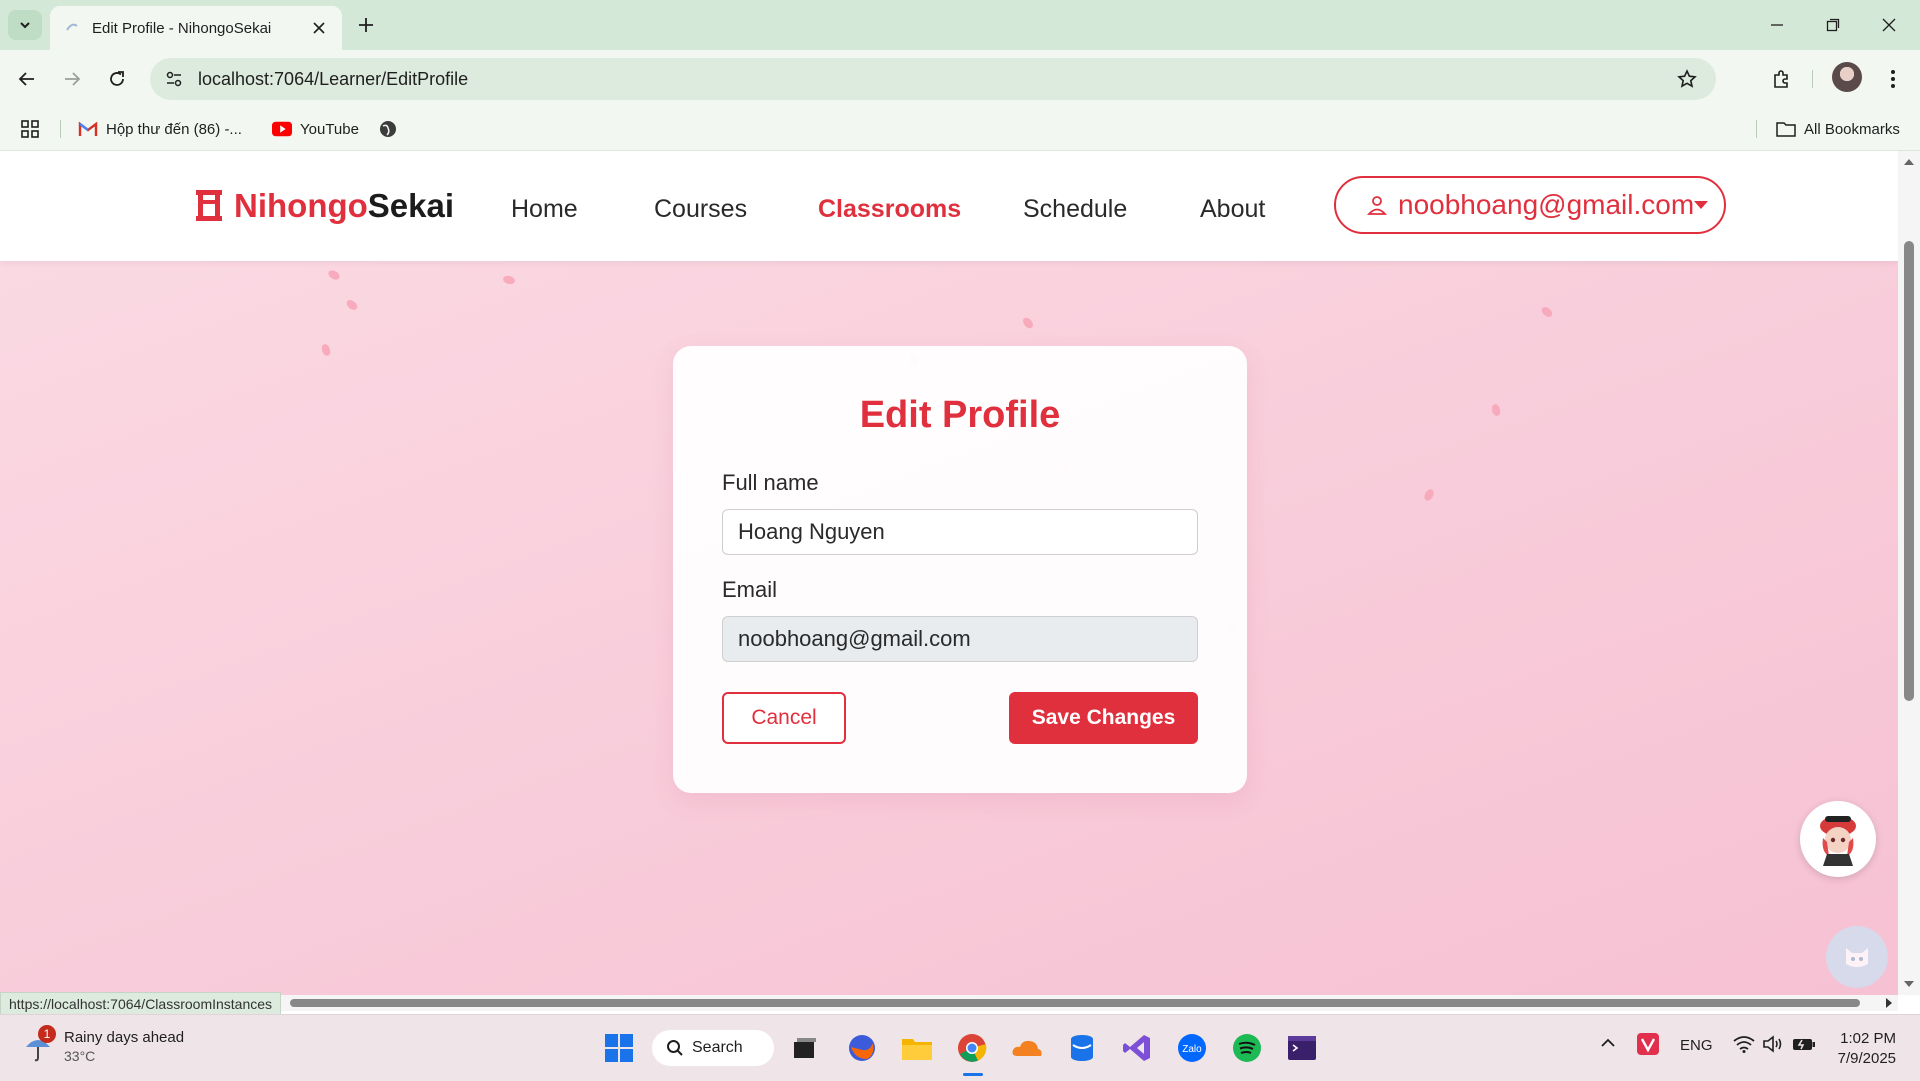 This screenshot has height=1081, width=1920. I want to click on forward-arrow-icon, so click(72, 79).